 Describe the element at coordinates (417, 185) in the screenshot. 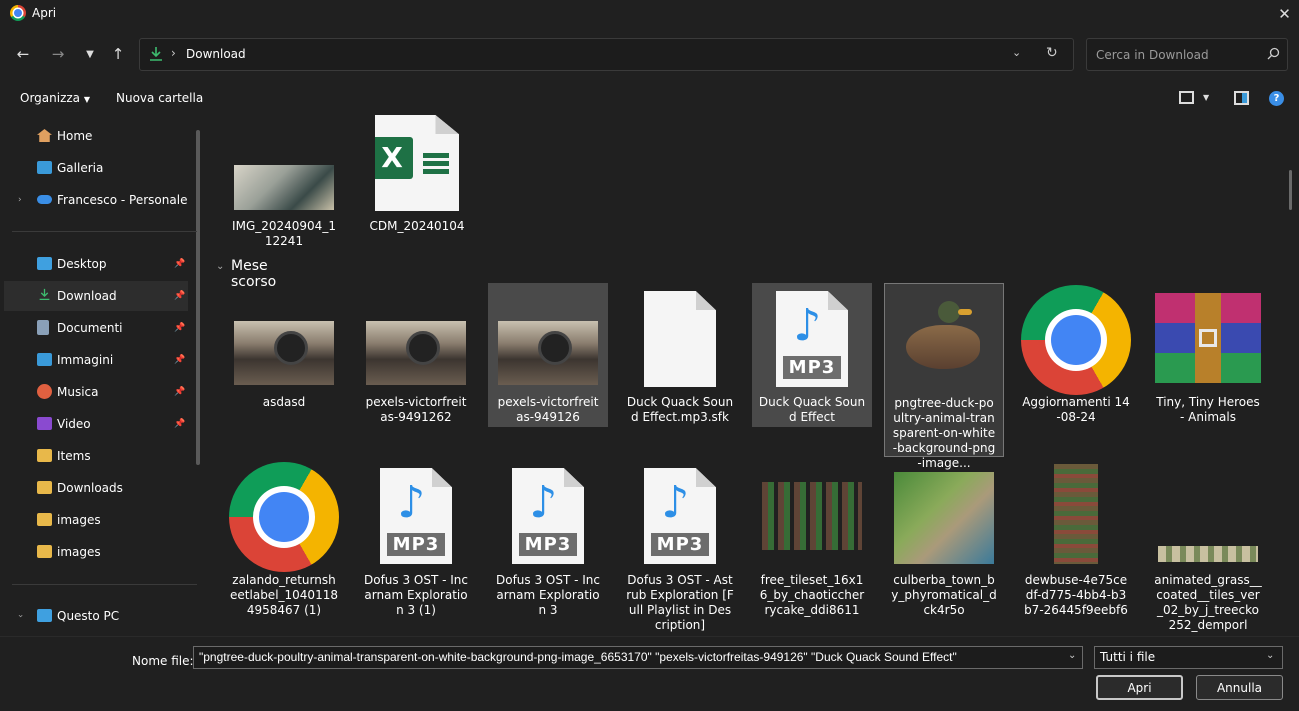

I see `file-tile: X CDM_20240104` at that location.